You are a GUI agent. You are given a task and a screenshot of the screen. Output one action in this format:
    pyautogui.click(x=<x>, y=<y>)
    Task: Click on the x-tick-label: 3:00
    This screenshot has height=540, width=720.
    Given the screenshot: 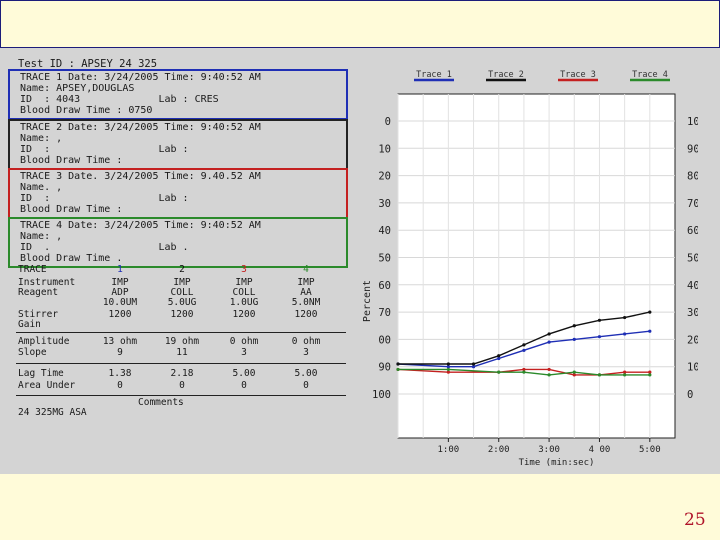 What is the action you would take?
    pyautogui.click(x=549, y=450)
    